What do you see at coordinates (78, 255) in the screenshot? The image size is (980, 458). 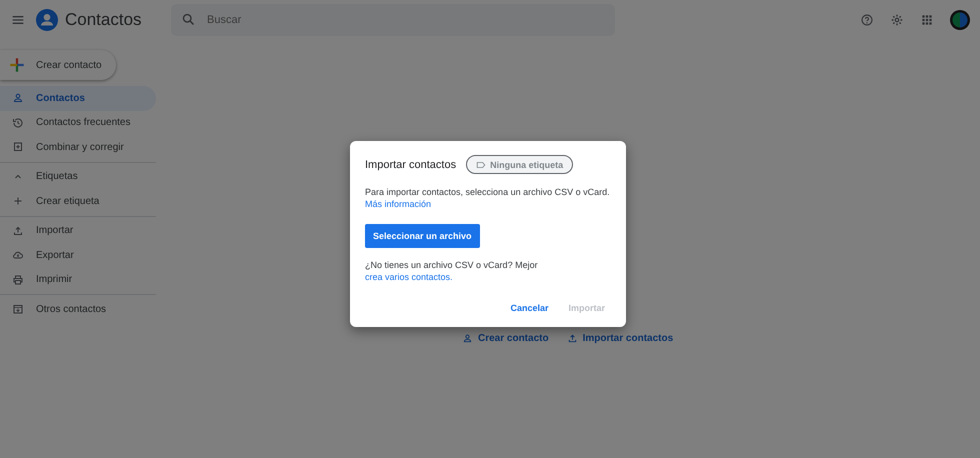 I see `sidebar-item: Exportar` at bounding box center [78, 255].